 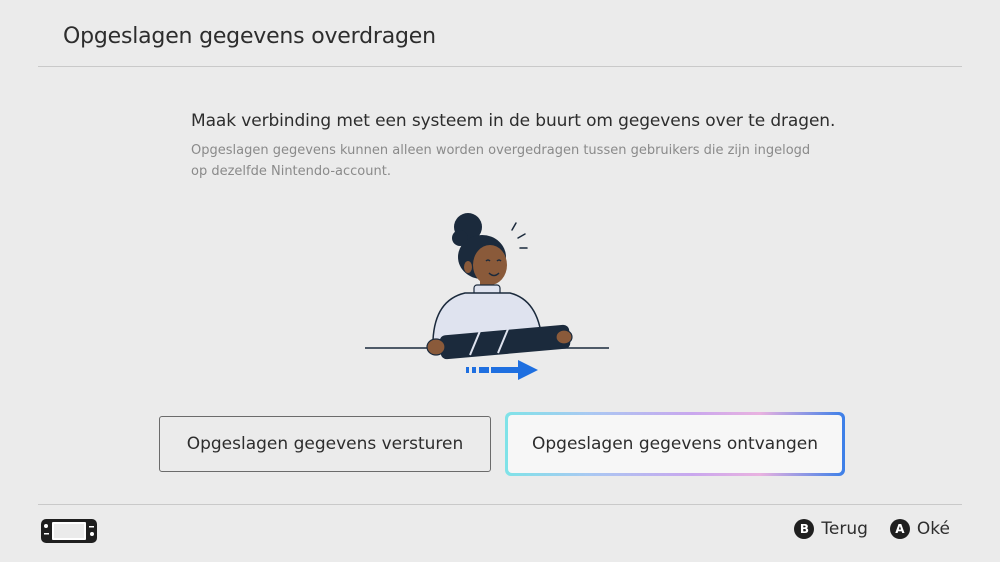 What do you see at coordinates (804, 529) in the screenshot?
I see `b-button-icon: B` at bounding box center [804, 529].